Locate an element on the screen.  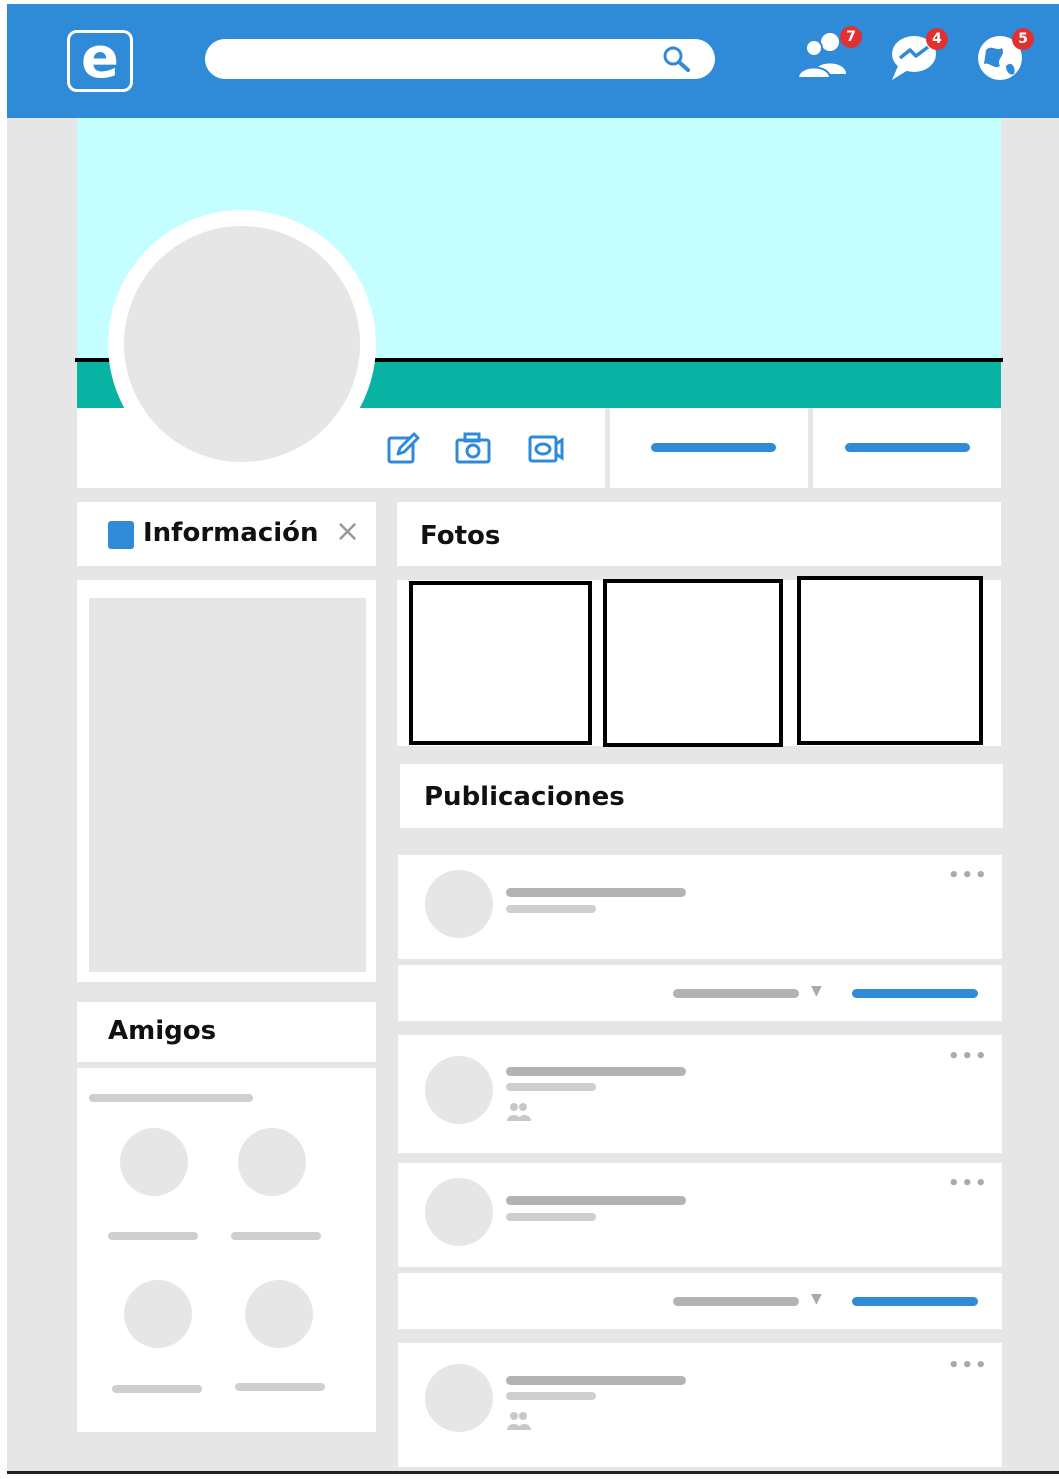
photos-header: Fotos is located at coordinates (699, 534).